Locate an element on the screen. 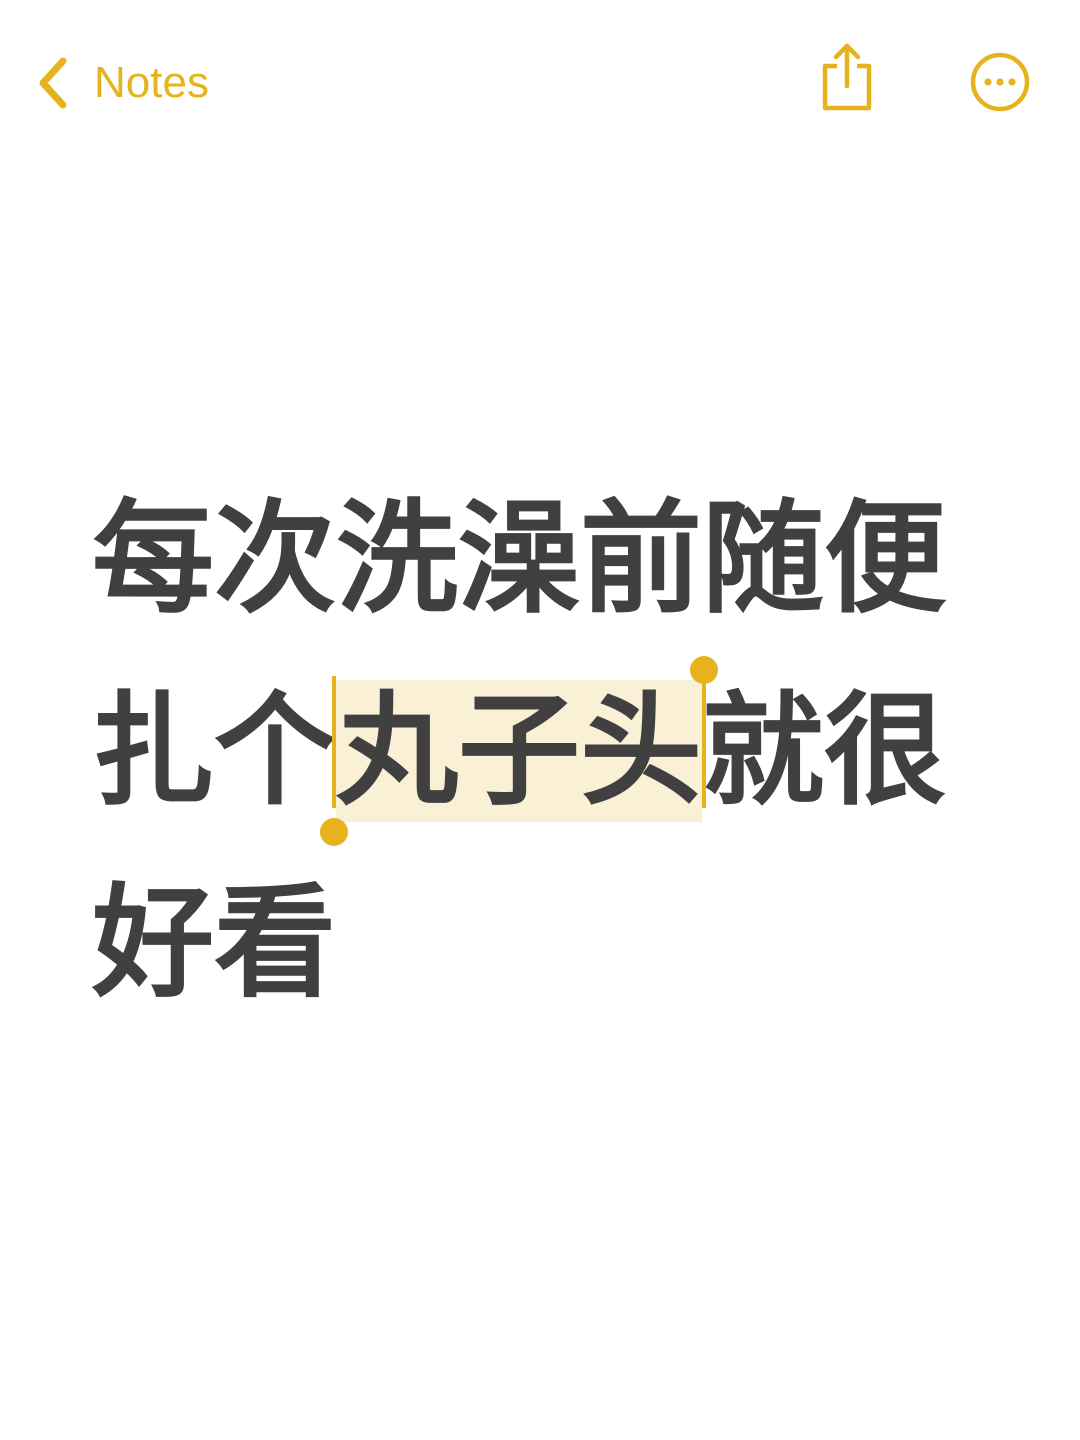 This screenshot has width=1080, height=1440. note-line-2: 扎个丸子头 就很 is located at coordinates (547, 762).